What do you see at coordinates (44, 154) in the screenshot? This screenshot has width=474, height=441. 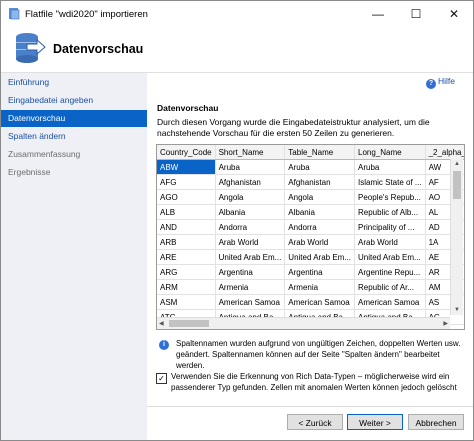 I see `step-zusammenfassung: Zusammenfassung` at bounding box center [44, 154].